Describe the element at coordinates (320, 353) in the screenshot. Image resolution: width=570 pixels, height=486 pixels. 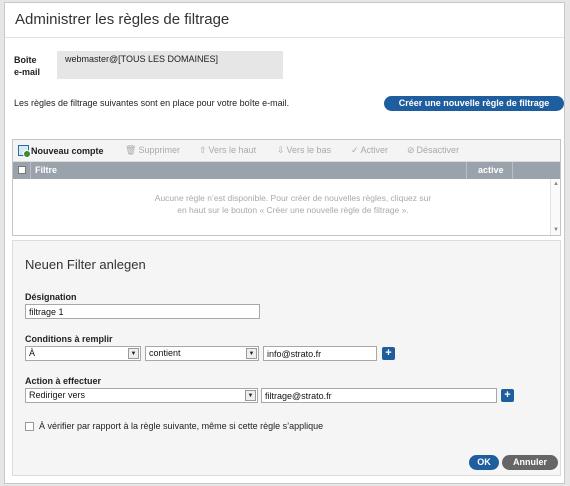
I see `condition-value-input: info@strato.fr` at that location.